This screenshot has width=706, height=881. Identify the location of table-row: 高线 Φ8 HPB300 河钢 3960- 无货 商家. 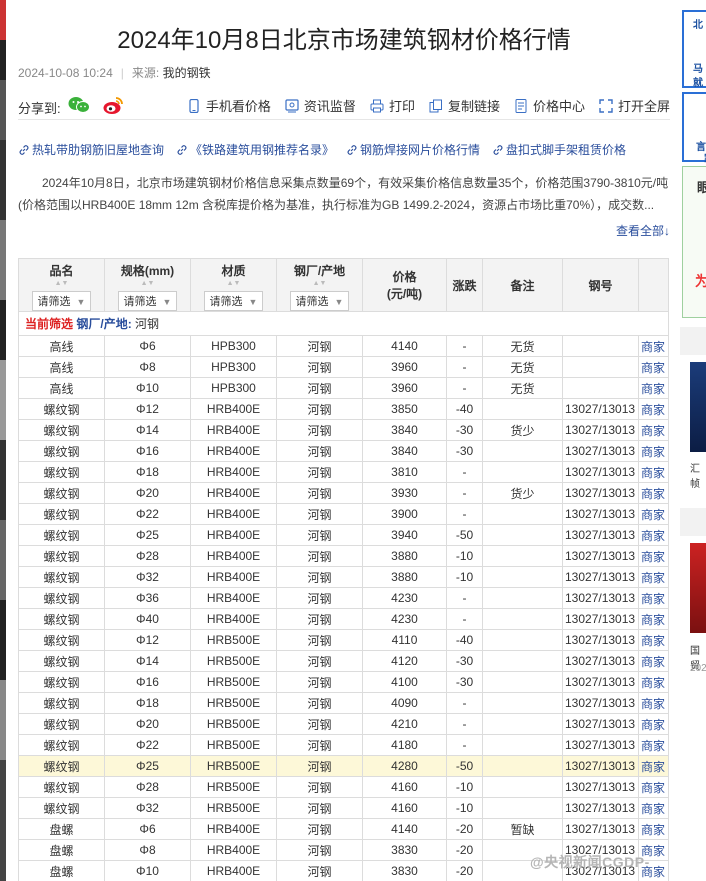
(343, 367).